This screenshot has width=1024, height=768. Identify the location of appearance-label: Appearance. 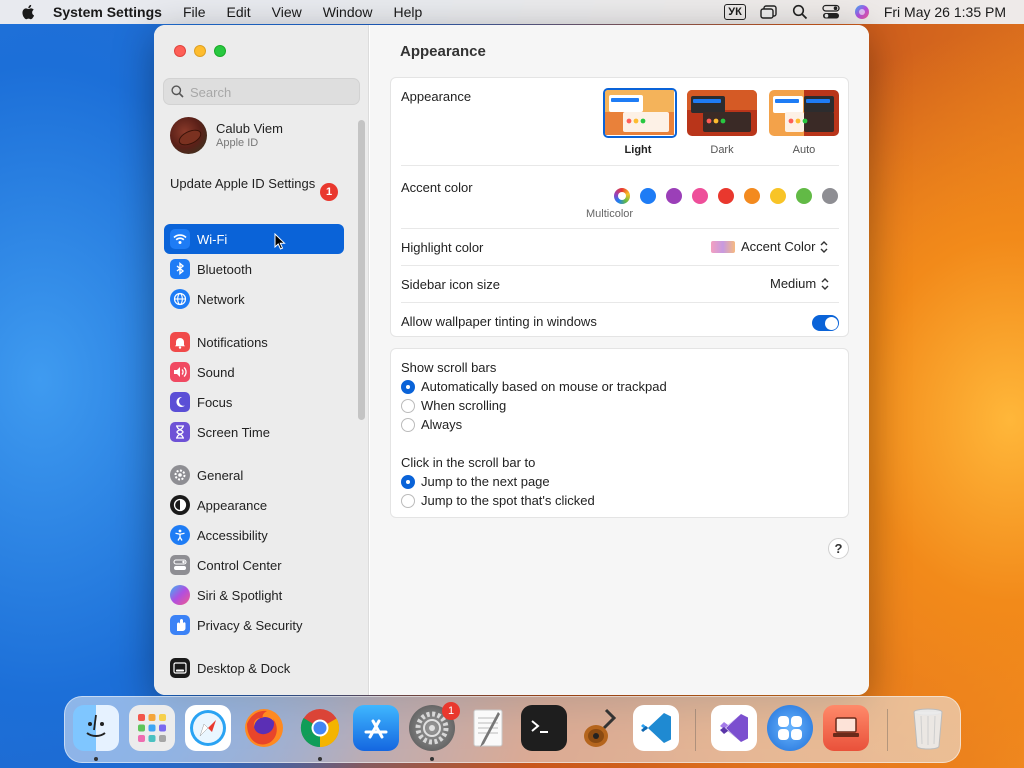
(436, 96).